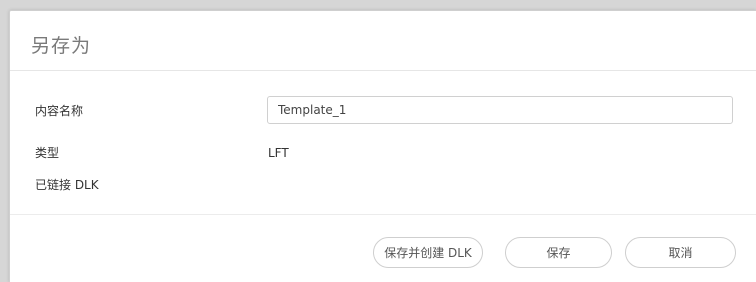 Image resolution: width=756 pixels, height=282 pixels. I want to click on type-label: 类型, so click(47, 153).